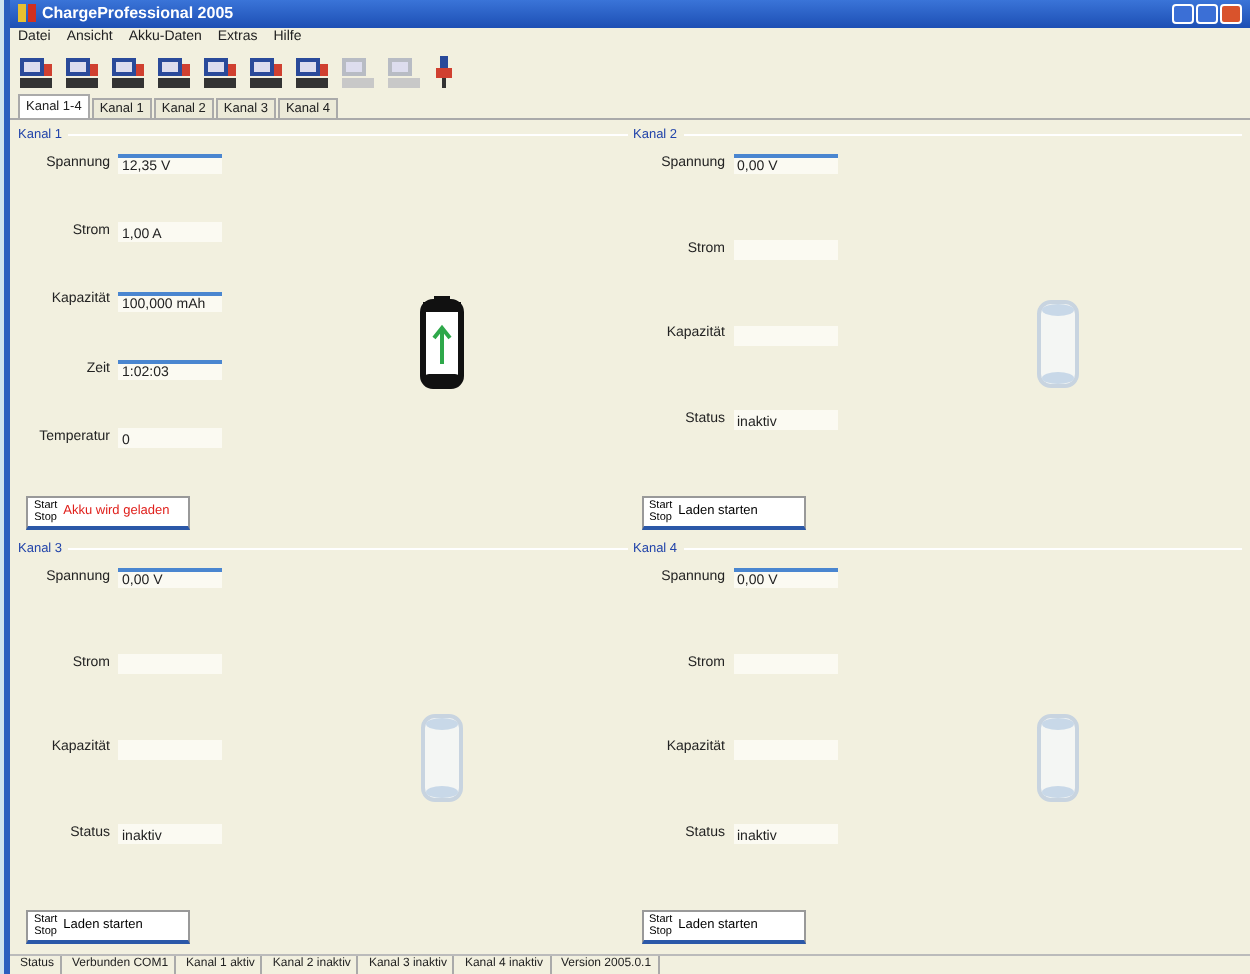  What do you see at coordinates (138, 14) in the screenshot?
I see `window-title: ChargeProfessional 2005` at bounding box center [138, 14].